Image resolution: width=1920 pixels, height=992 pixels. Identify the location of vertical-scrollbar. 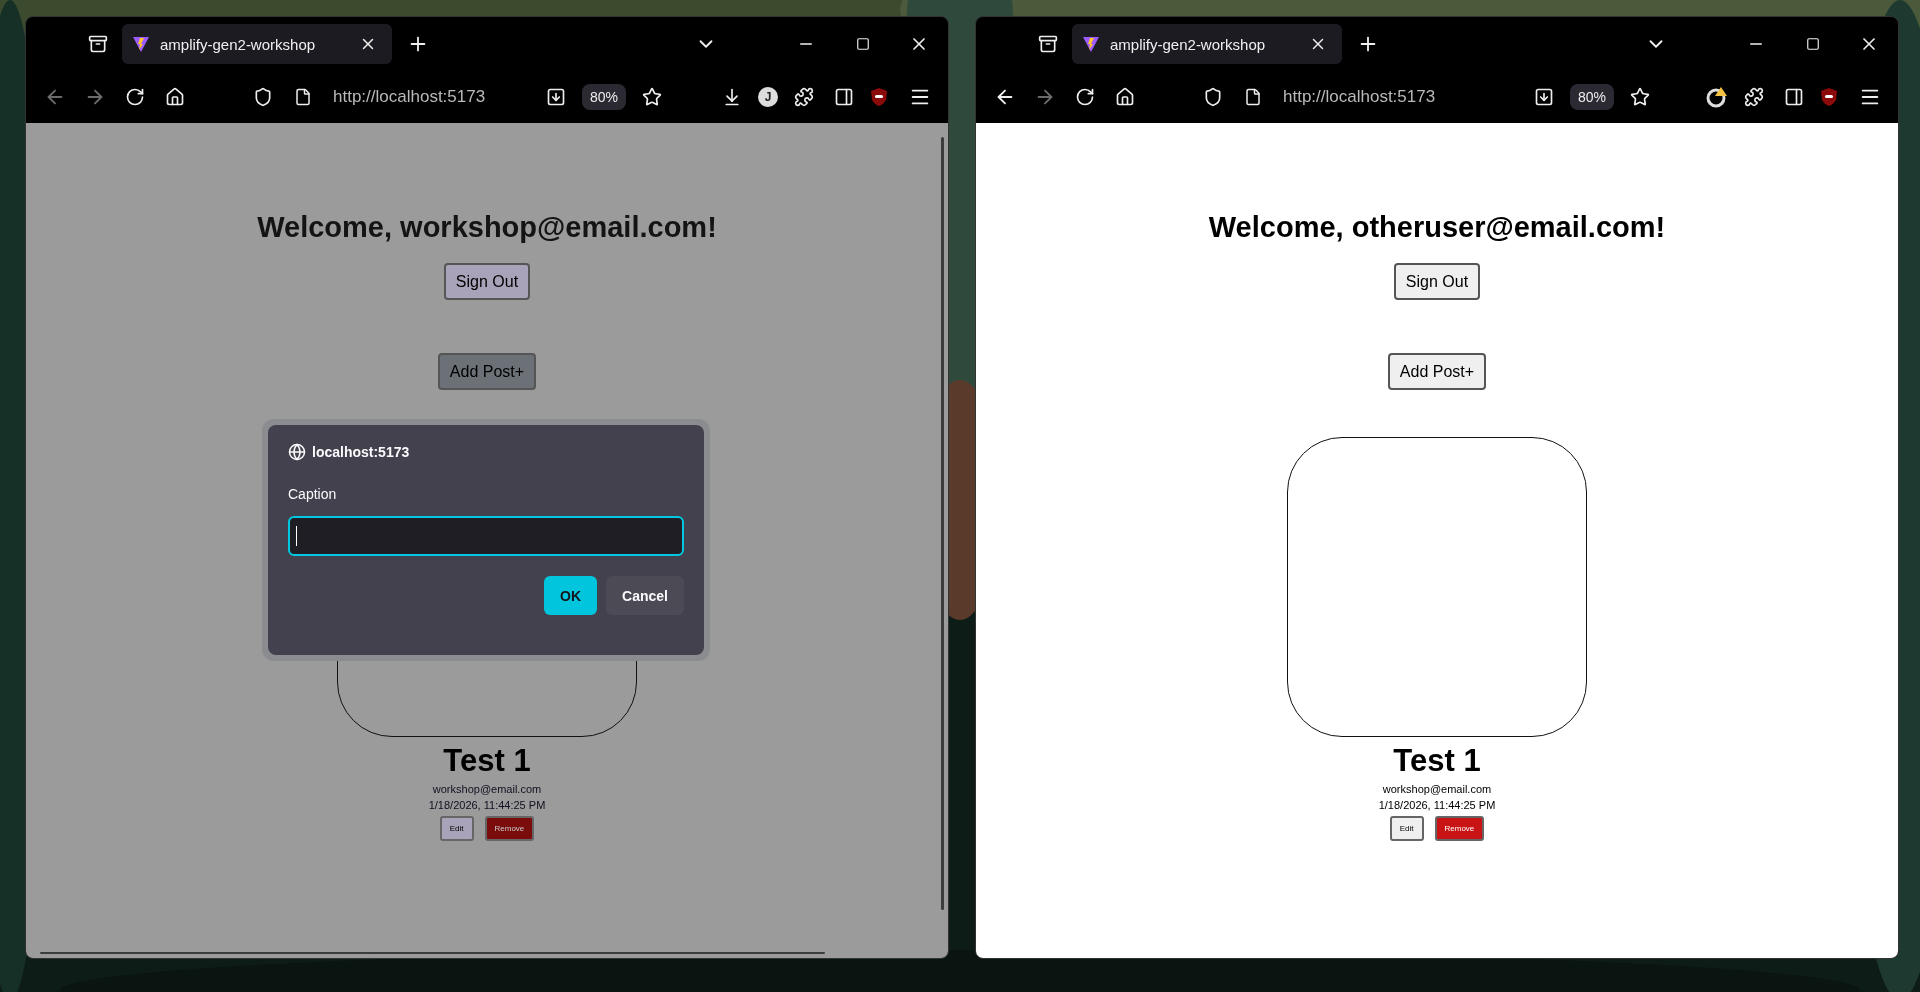
(942, 523).